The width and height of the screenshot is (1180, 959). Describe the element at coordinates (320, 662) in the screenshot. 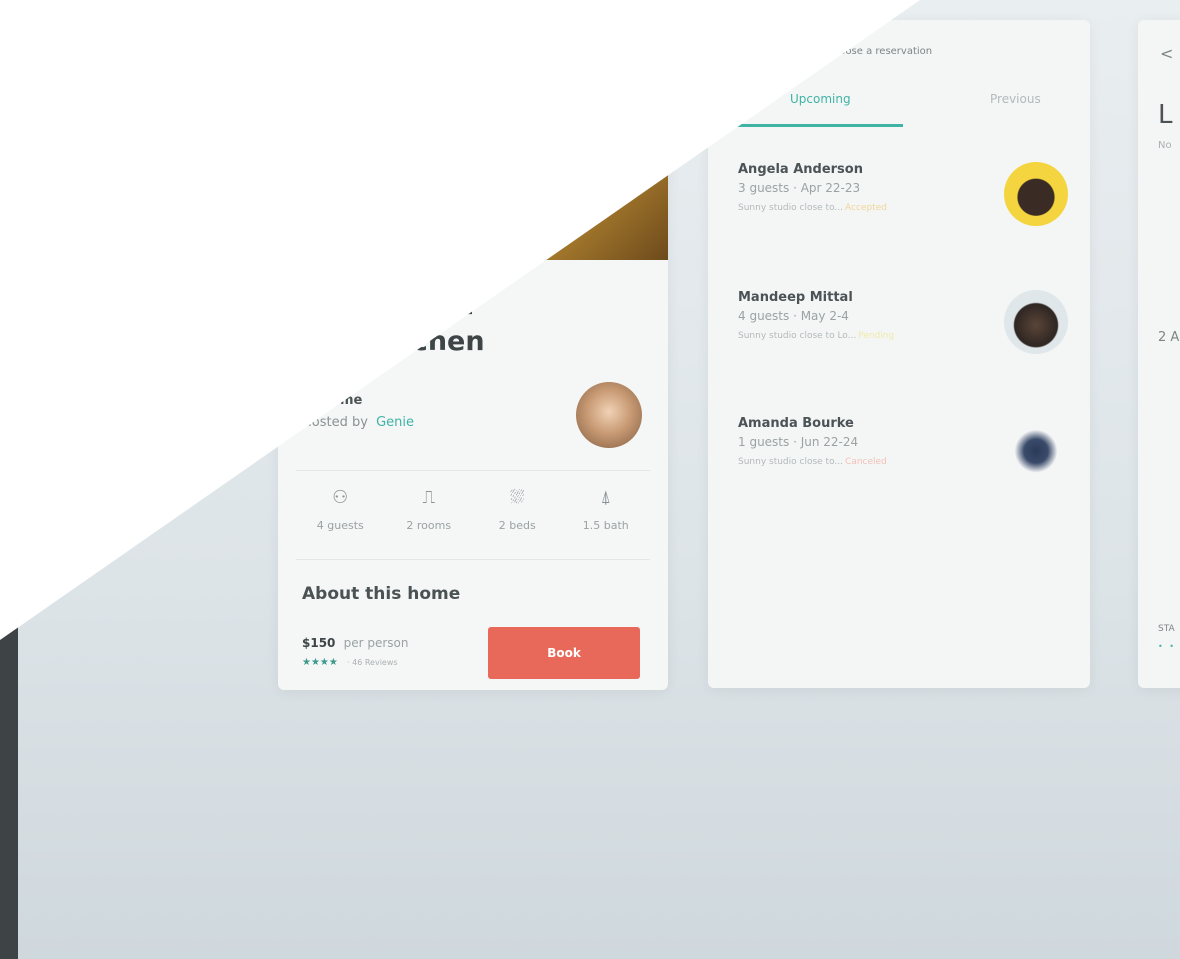

I see `rating-stars: ★★★★` at that location.